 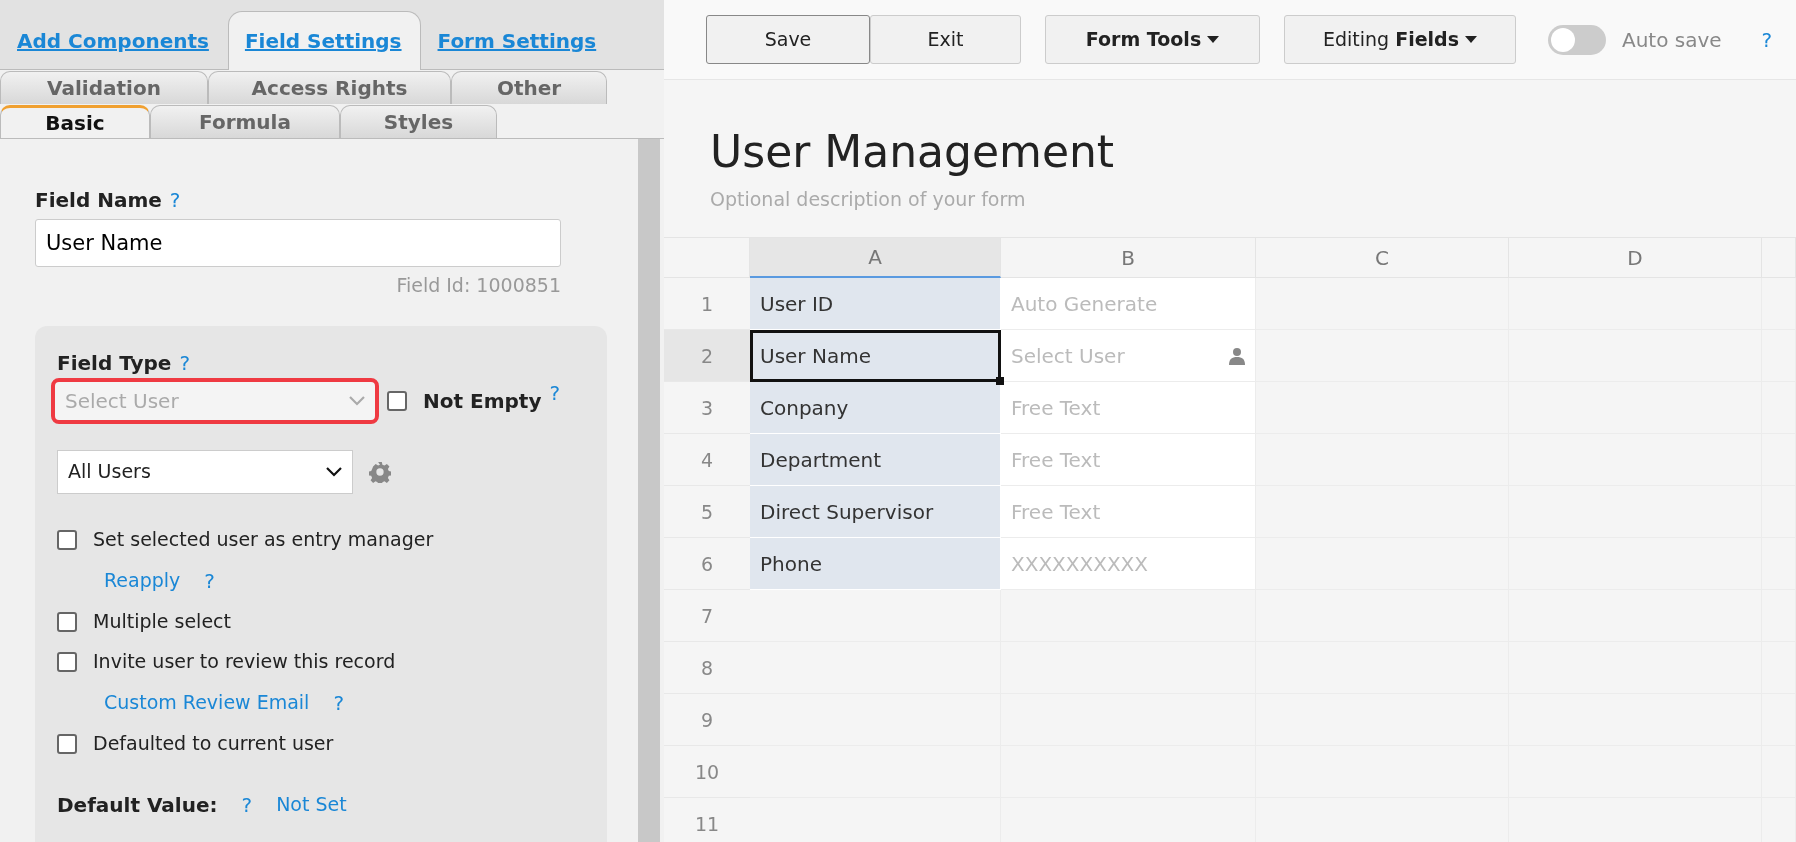 I want to click on scrollbar, so click(x=649, y=490).